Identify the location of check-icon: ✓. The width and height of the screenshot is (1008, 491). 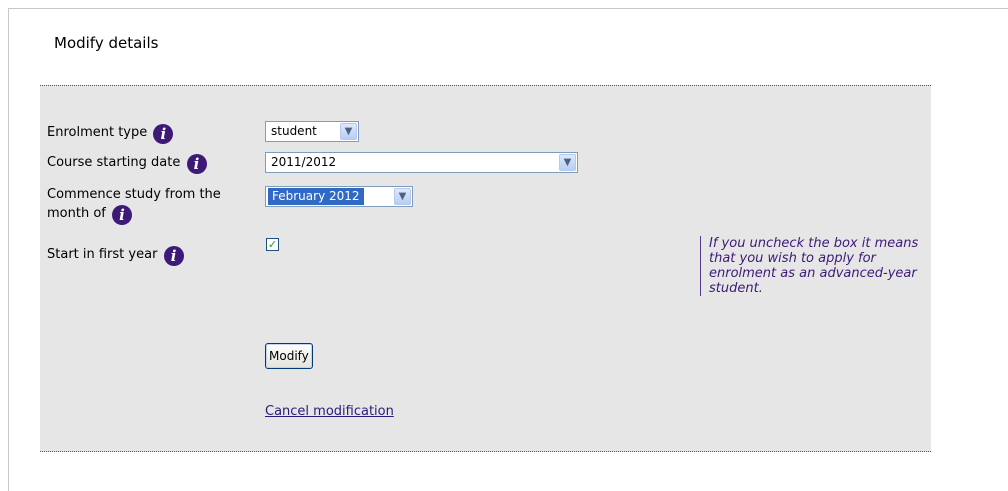
(272, 244).